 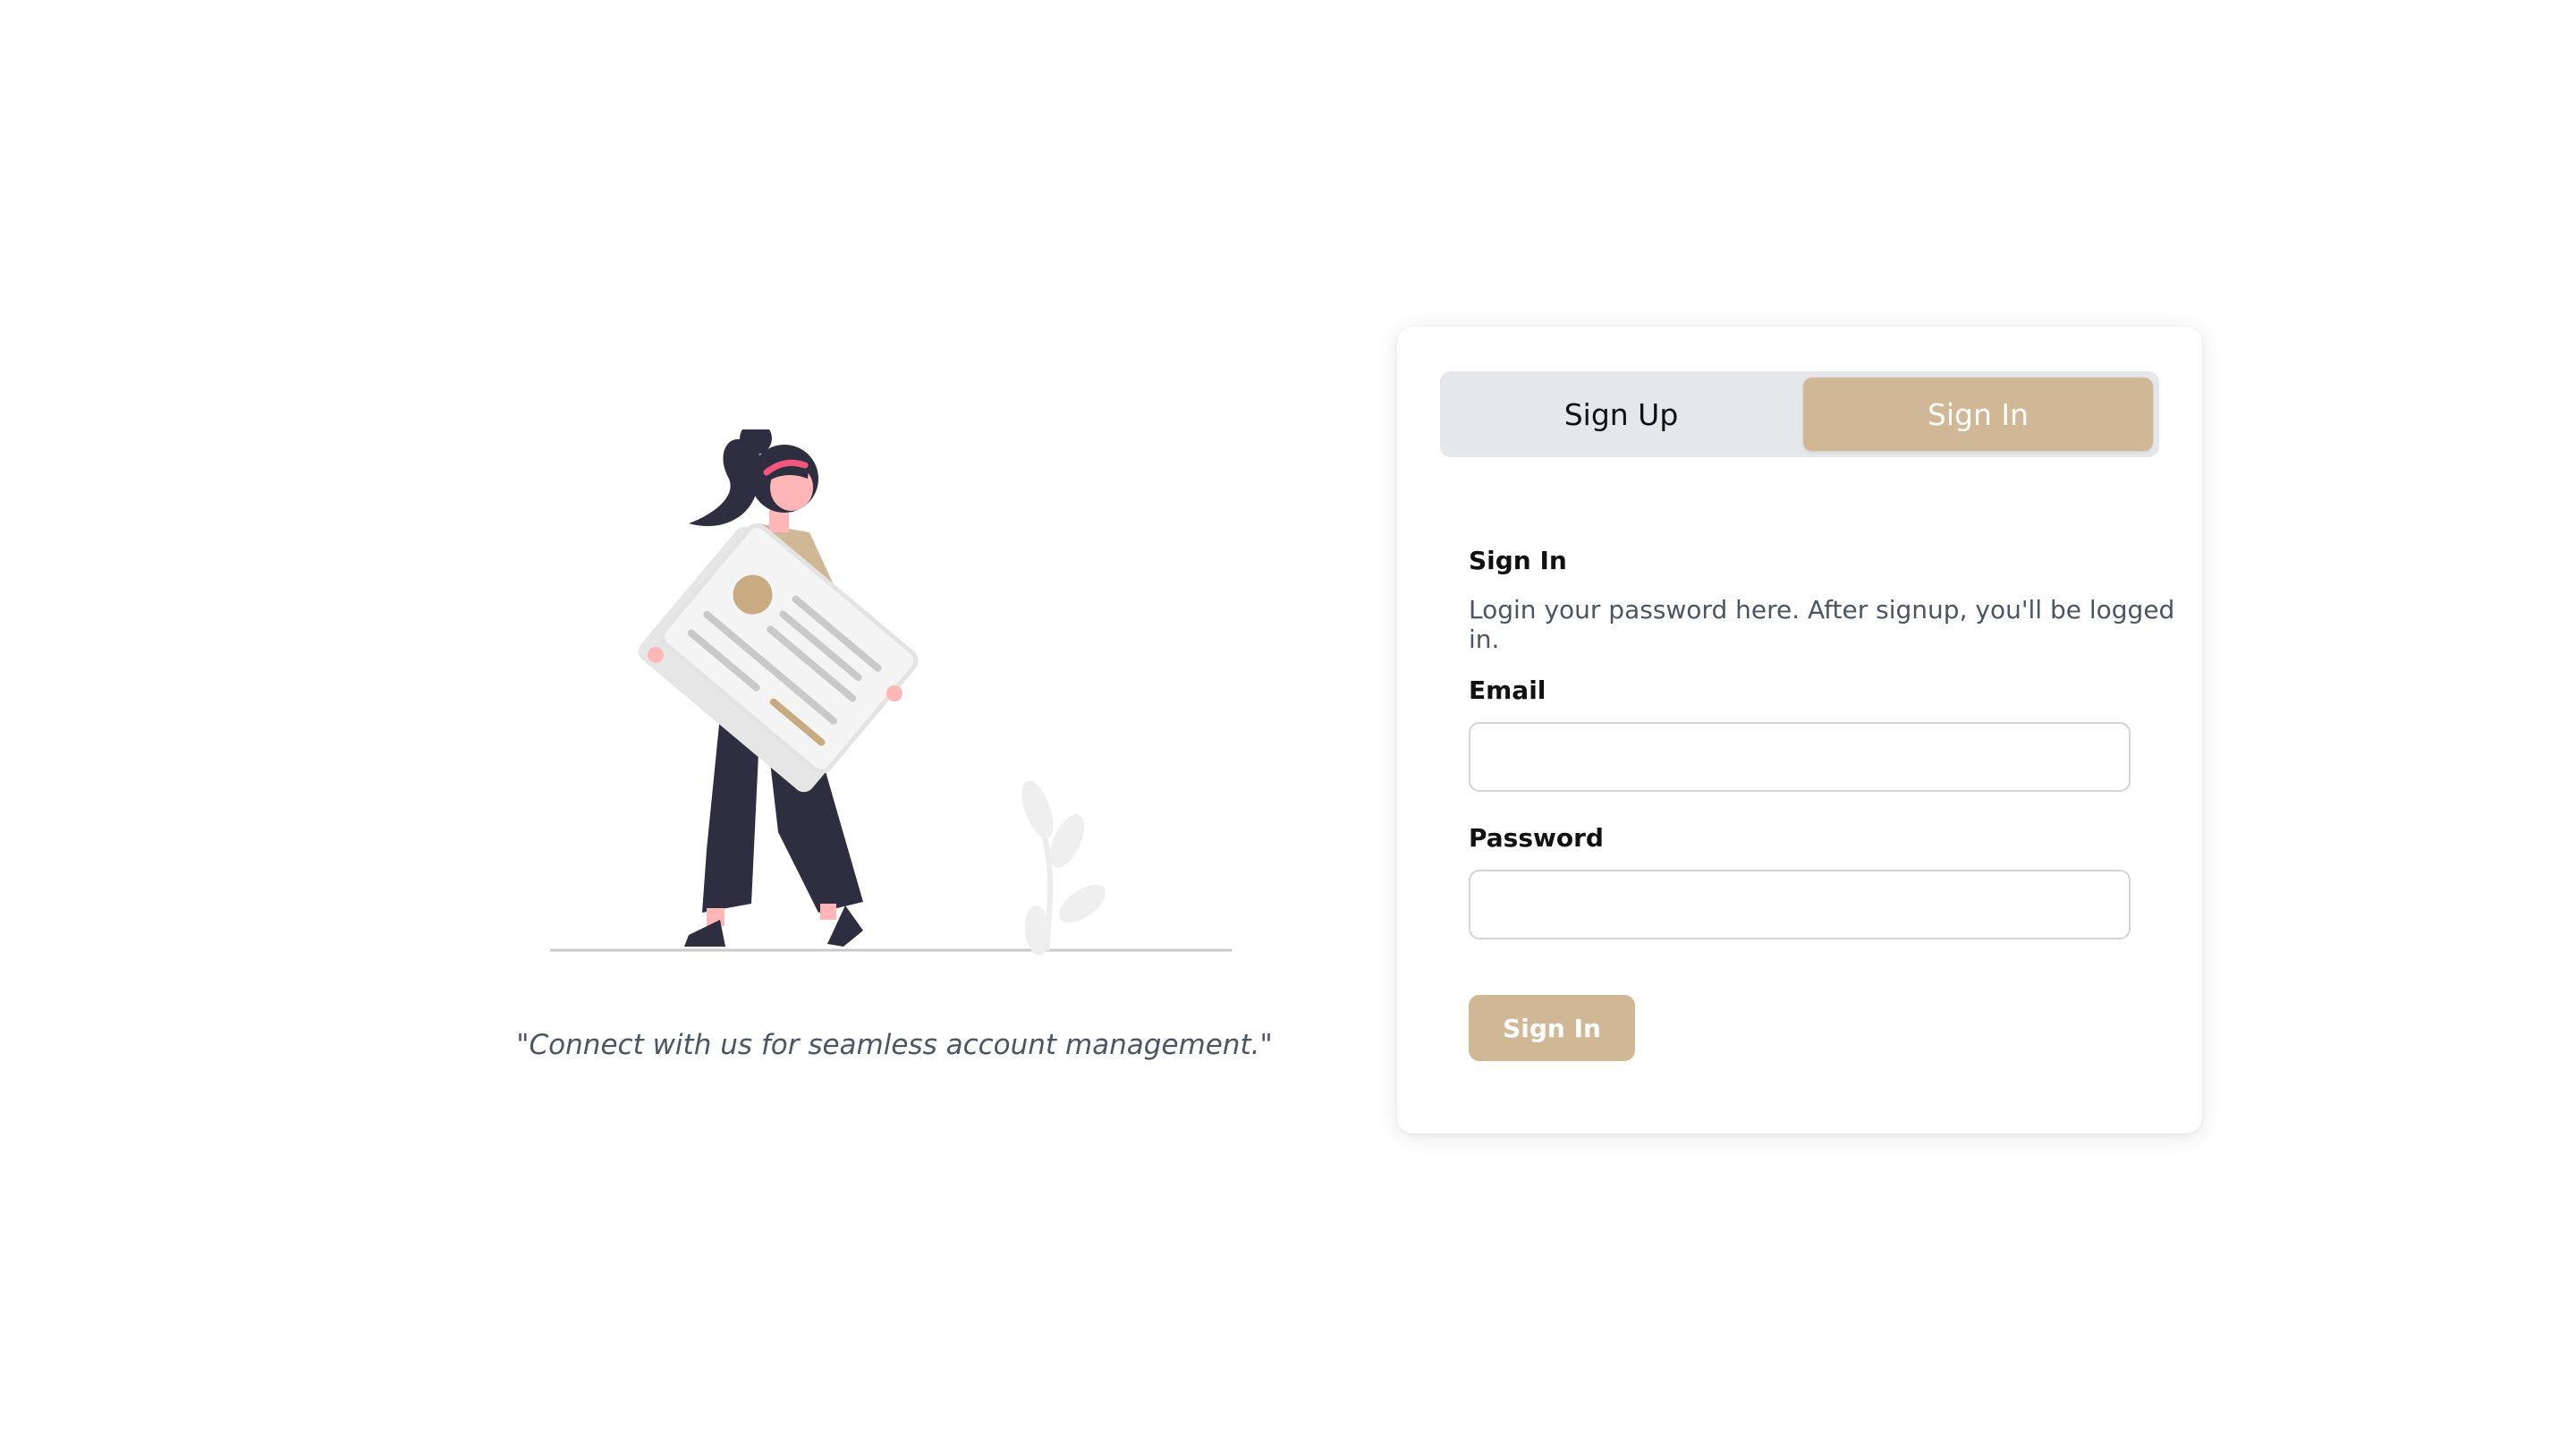 I want to click on email-label: Email, so click(x=1507, y=690).